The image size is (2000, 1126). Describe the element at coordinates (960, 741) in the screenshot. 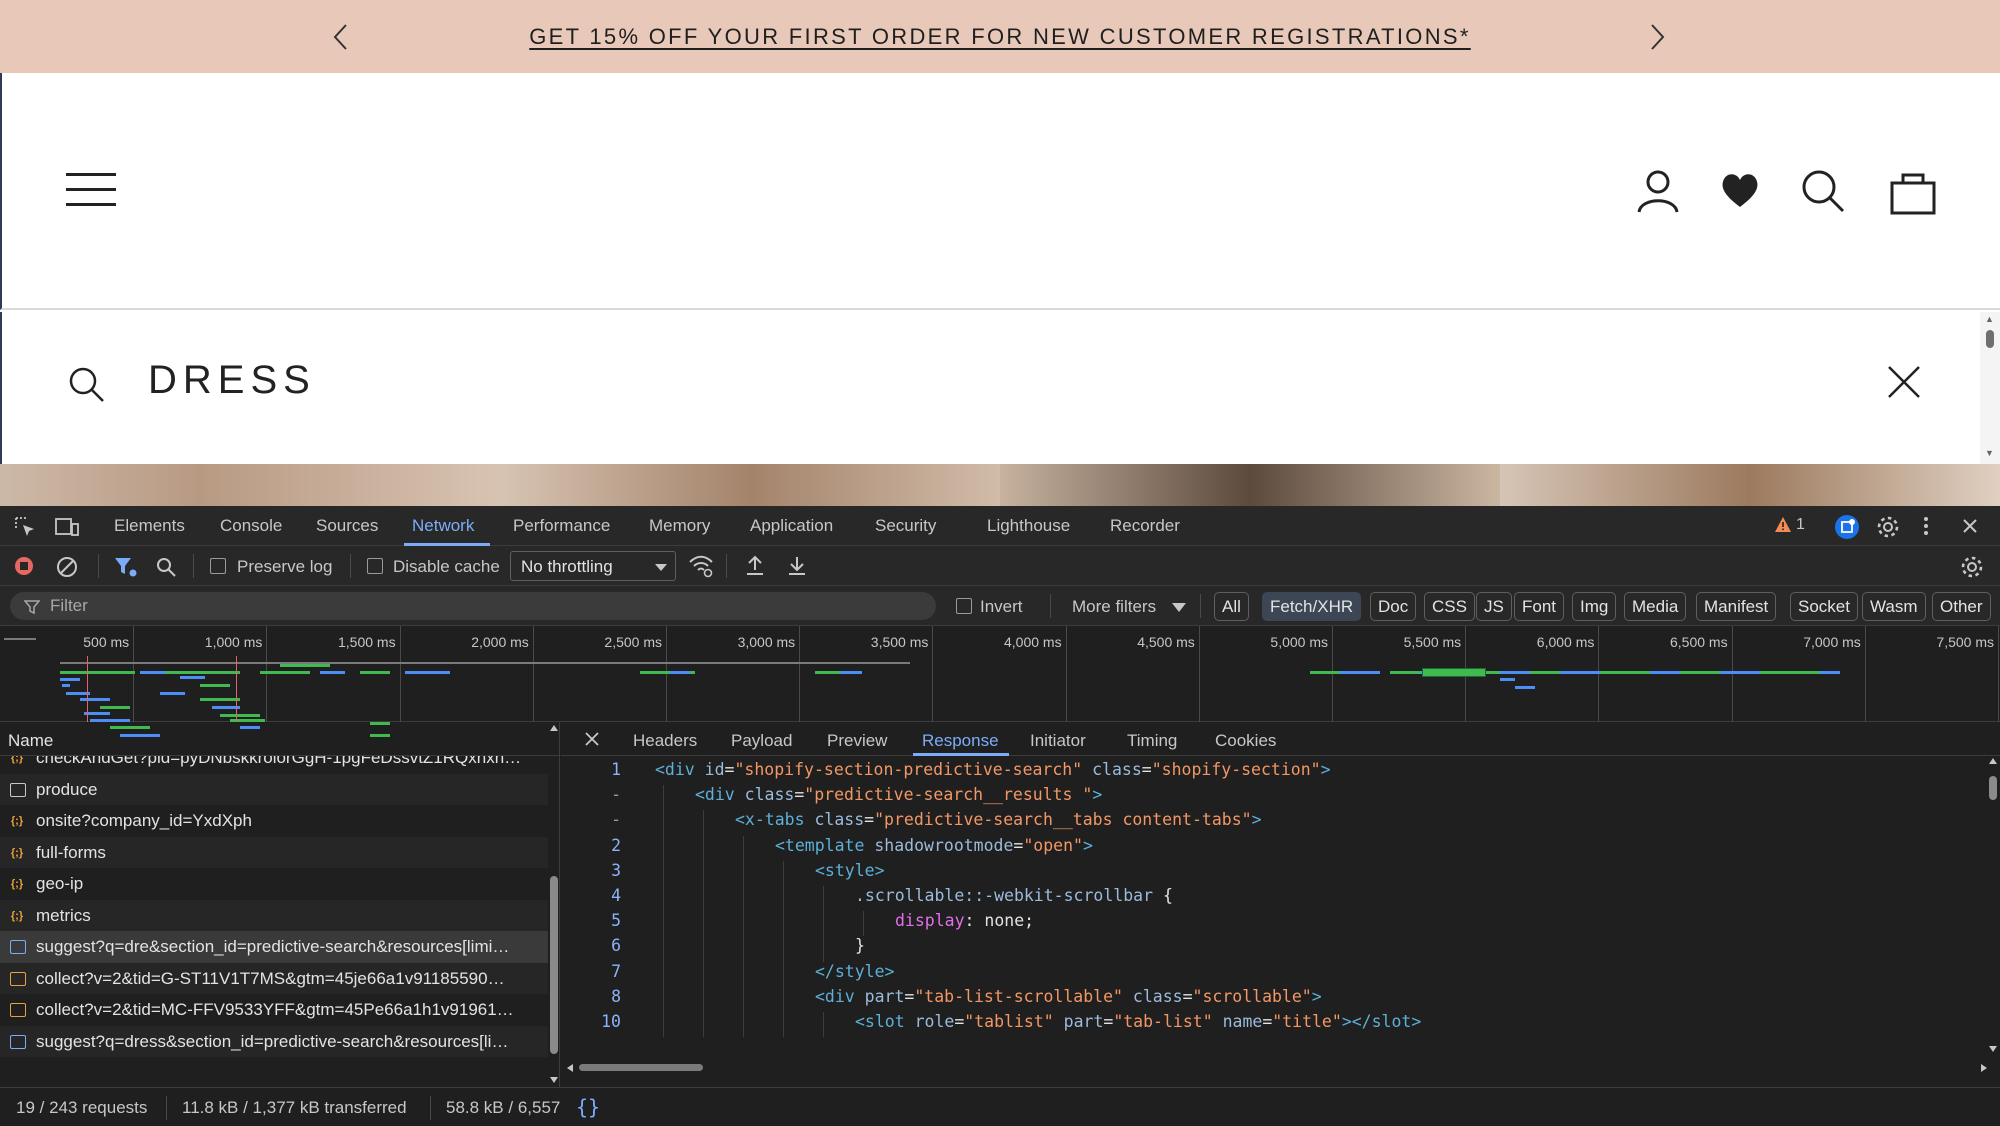

I see `detail-tab-response: Response` at that location.